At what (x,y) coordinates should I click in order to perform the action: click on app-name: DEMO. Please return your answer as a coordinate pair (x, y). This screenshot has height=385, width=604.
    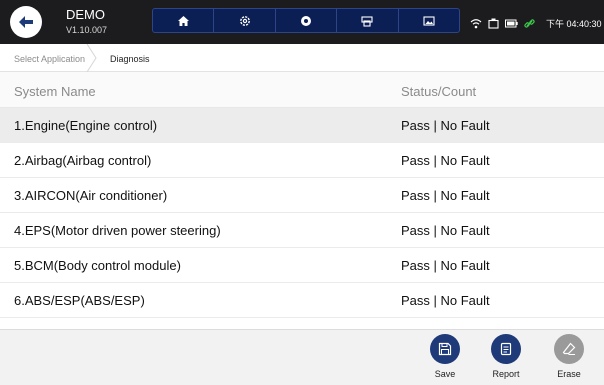
    Looking at the image, I should click on (85, 14).